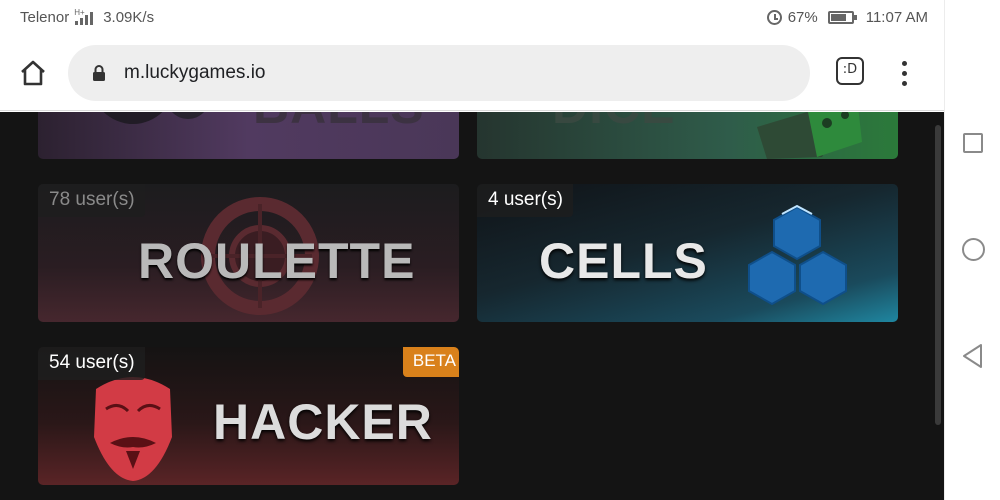 The image size is (1000, 500). Describe the element at coordinates (277, 261) in the screenshot. I see `game-title: ROULETTE` at that location.